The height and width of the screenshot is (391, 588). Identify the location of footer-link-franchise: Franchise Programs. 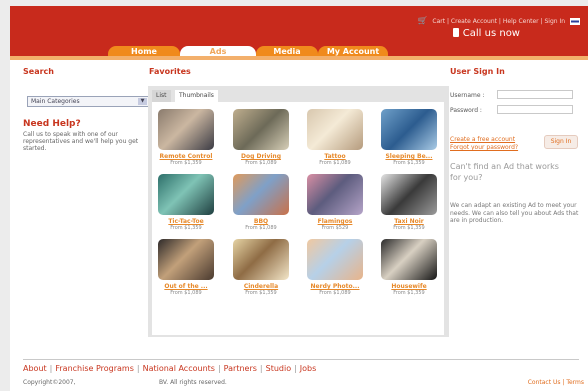
(94, 368).